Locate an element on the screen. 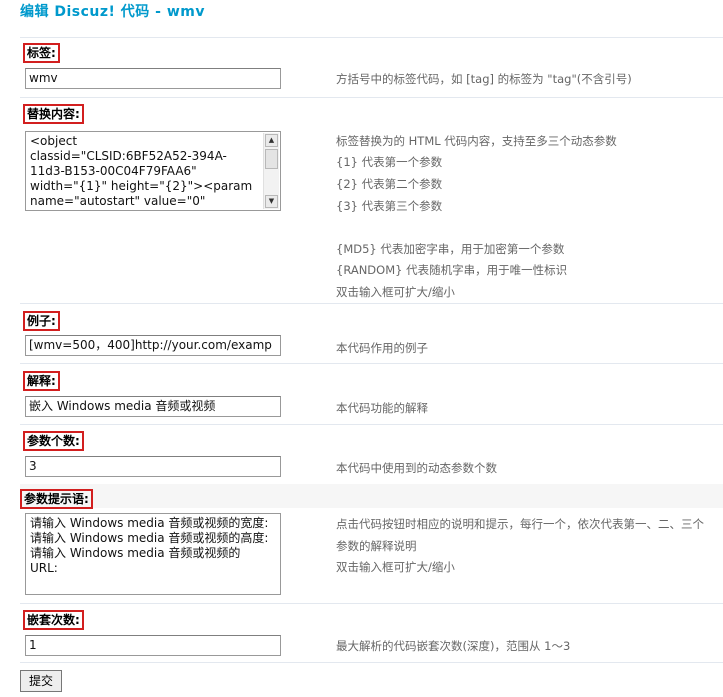  nesting-input: 1 is located at coordinates (153, 645).